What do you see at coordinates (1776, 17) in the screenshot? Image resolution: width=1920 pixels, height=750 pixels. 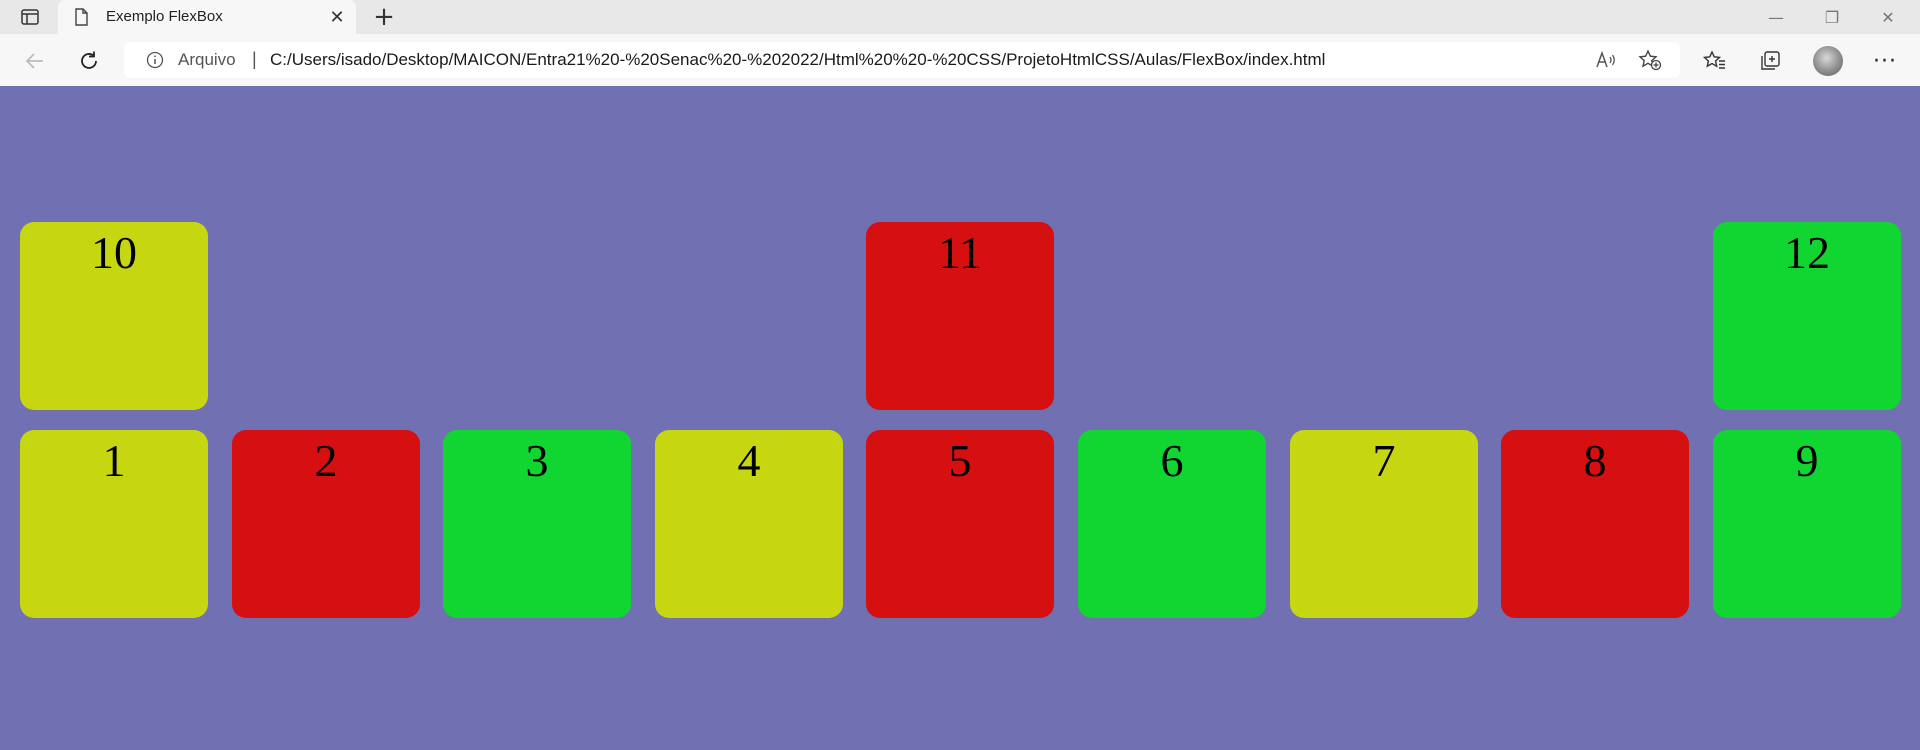 I see `minimize-button: —` at bounding box center [1776, 17].